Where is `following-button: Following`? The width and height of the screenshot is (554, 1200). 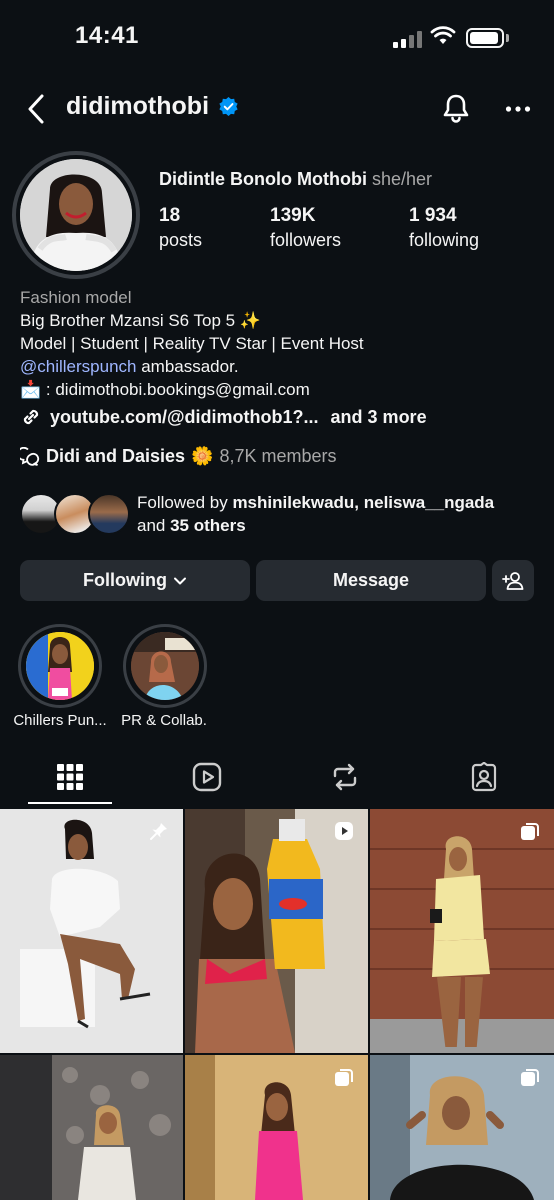
following-button: Following is located at coordinates (135, 580).